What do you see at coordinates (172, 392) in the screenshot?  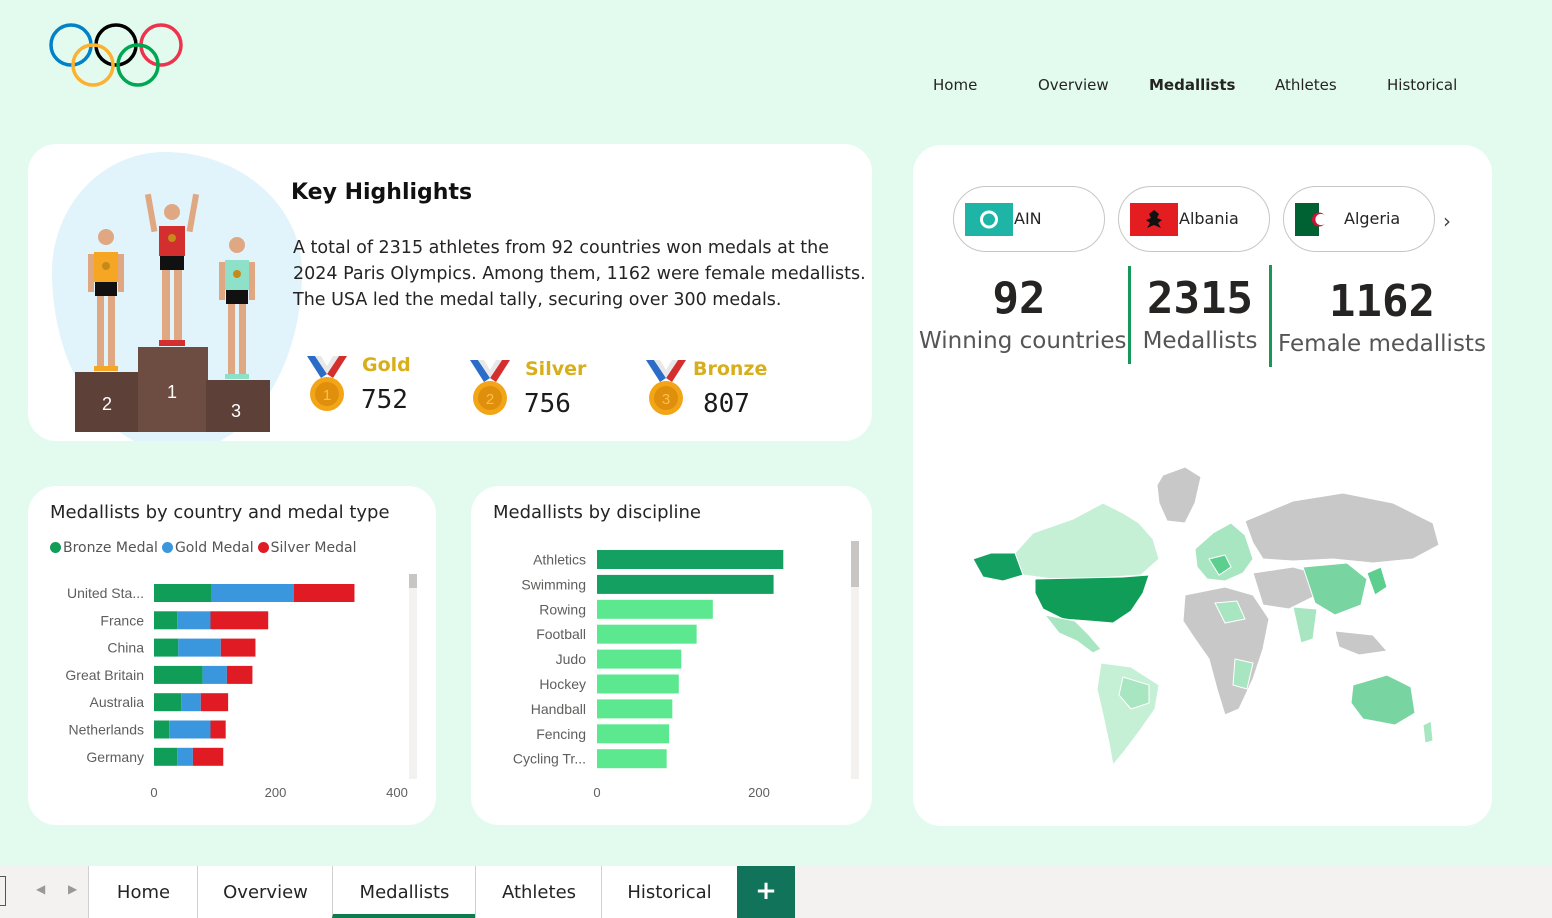 I see `podium-number-1: 1` at bounding box center [172, 392].